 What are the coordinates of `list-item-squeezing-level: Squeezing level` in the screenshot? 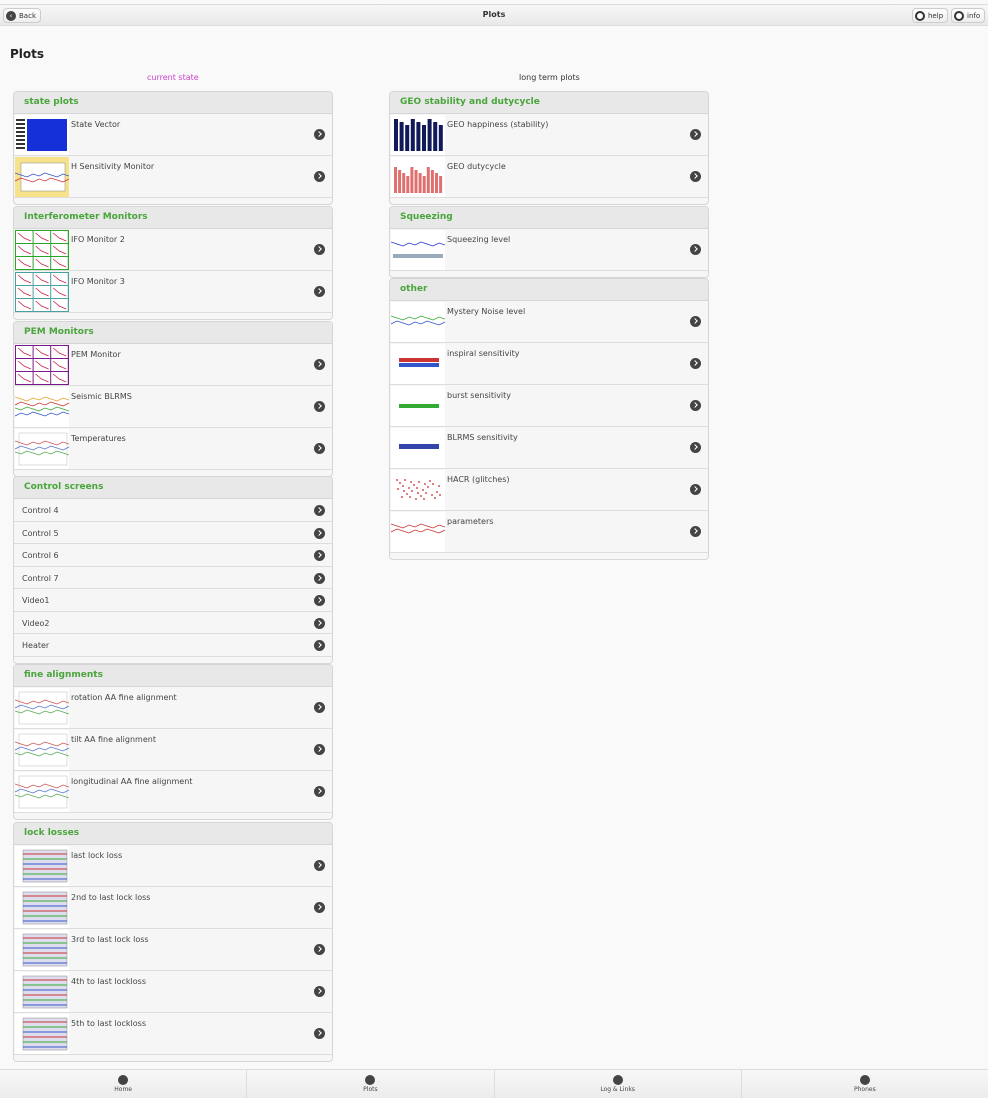 It's located at (549, 250).